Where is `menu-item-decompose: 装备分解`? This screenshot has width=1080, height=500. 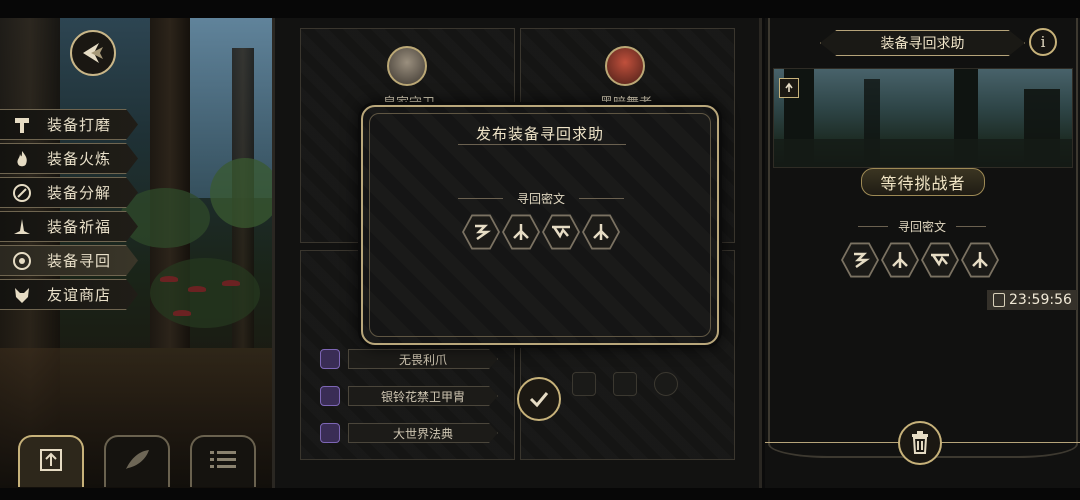
menu-item-decompose: 装备分解 is located at coordinates (69, 192).